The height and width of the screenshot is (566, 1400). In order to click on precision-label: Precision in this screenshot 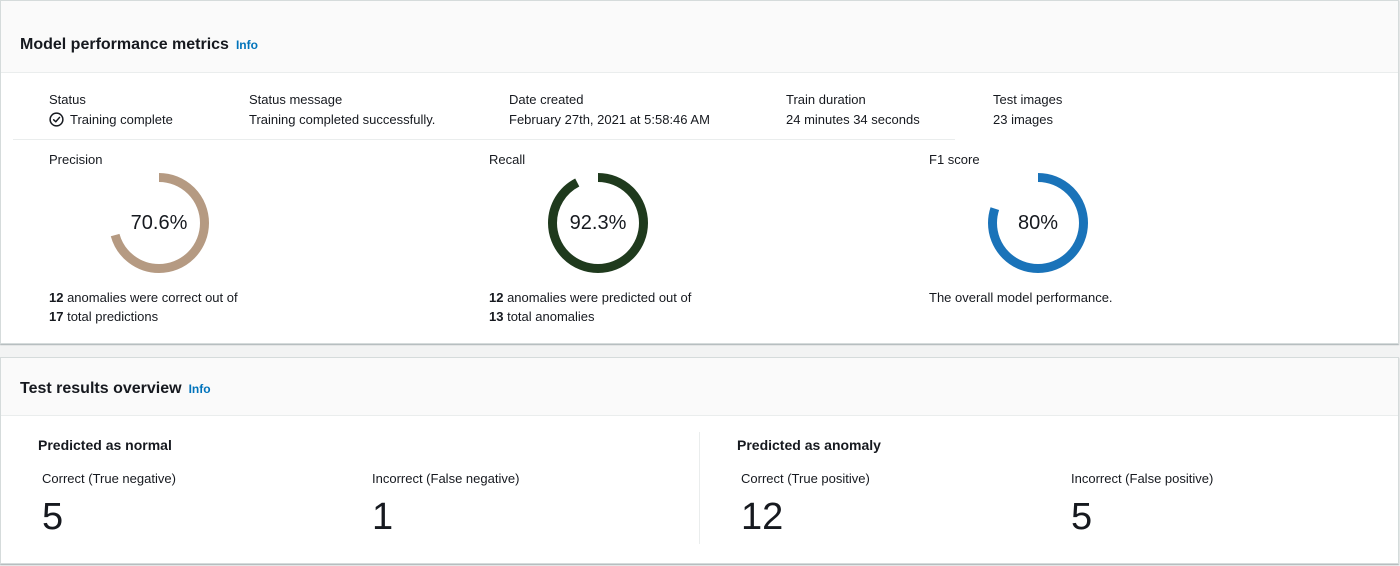, I will do `click(76, 159)`.